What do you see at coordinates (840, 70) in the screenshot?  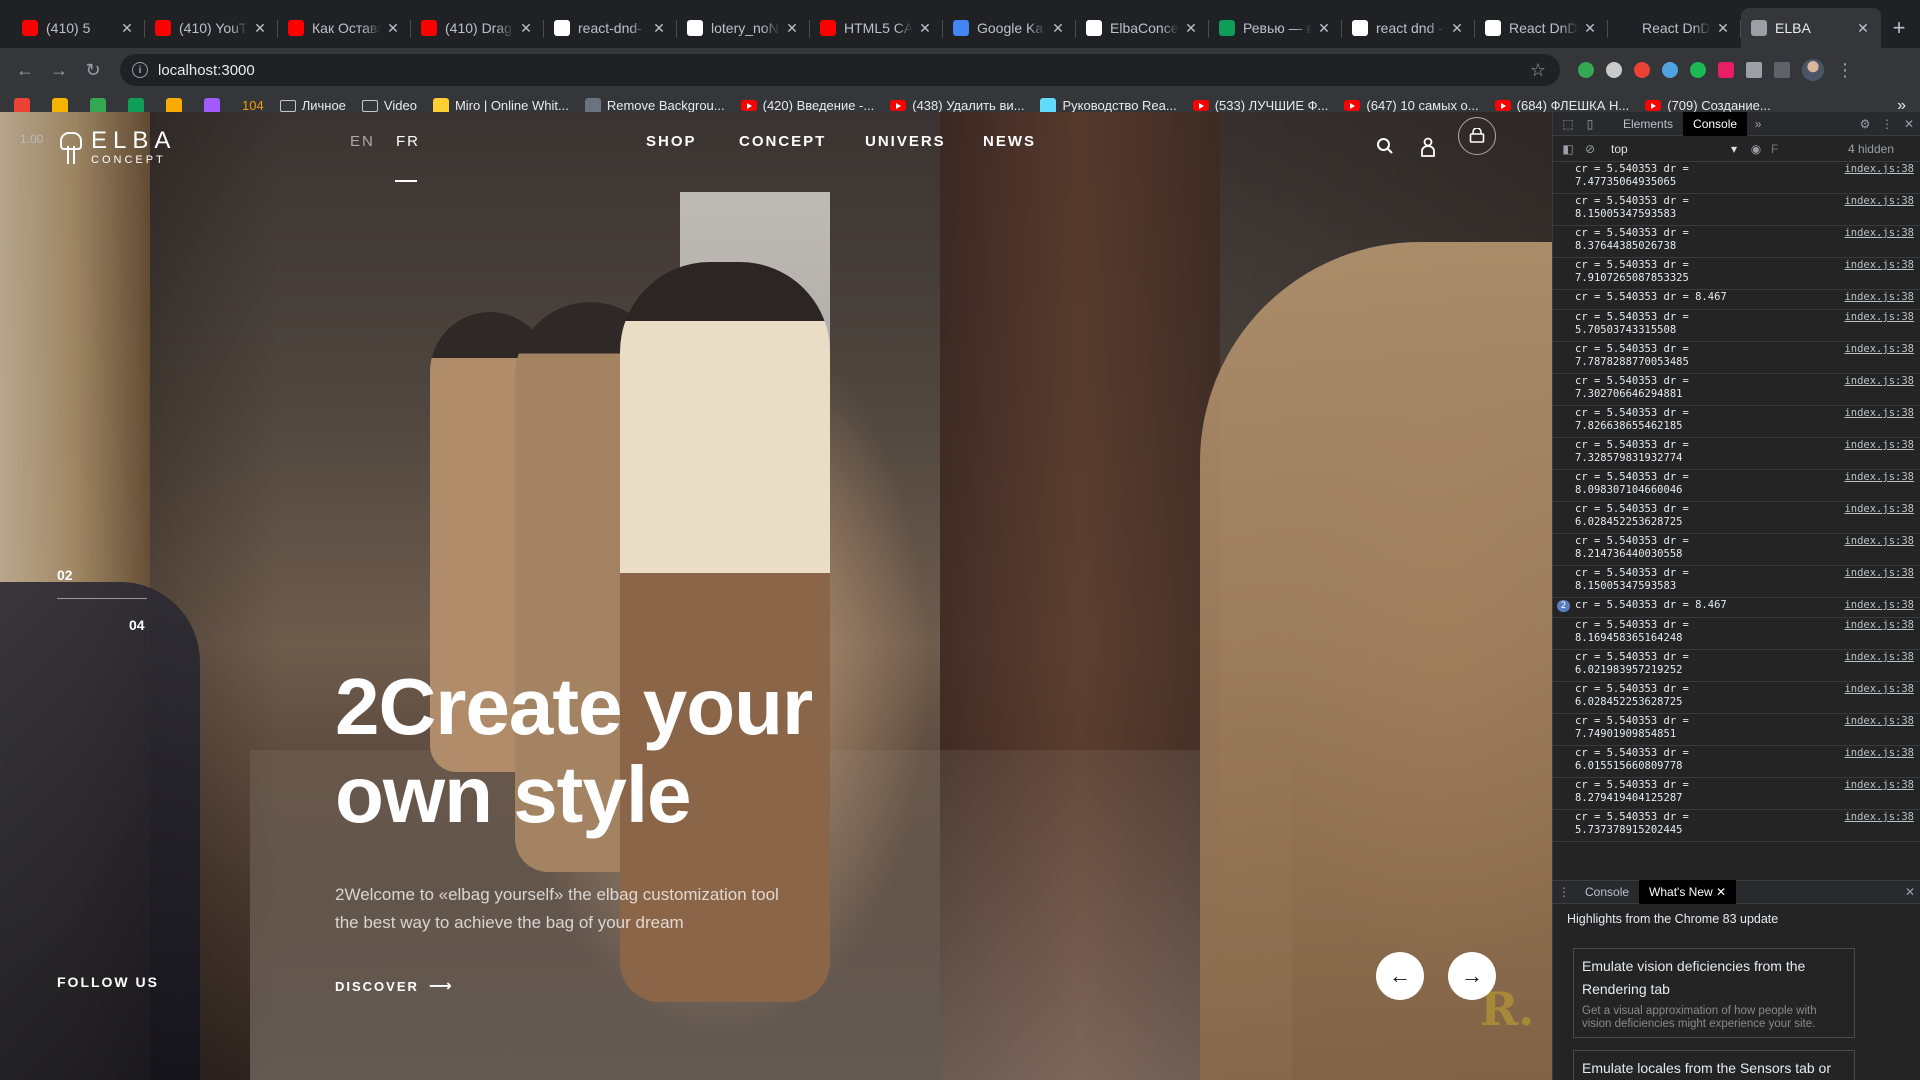 I see `address-bar: i localhost:3000 ☆` at bounding box center [840, 70].